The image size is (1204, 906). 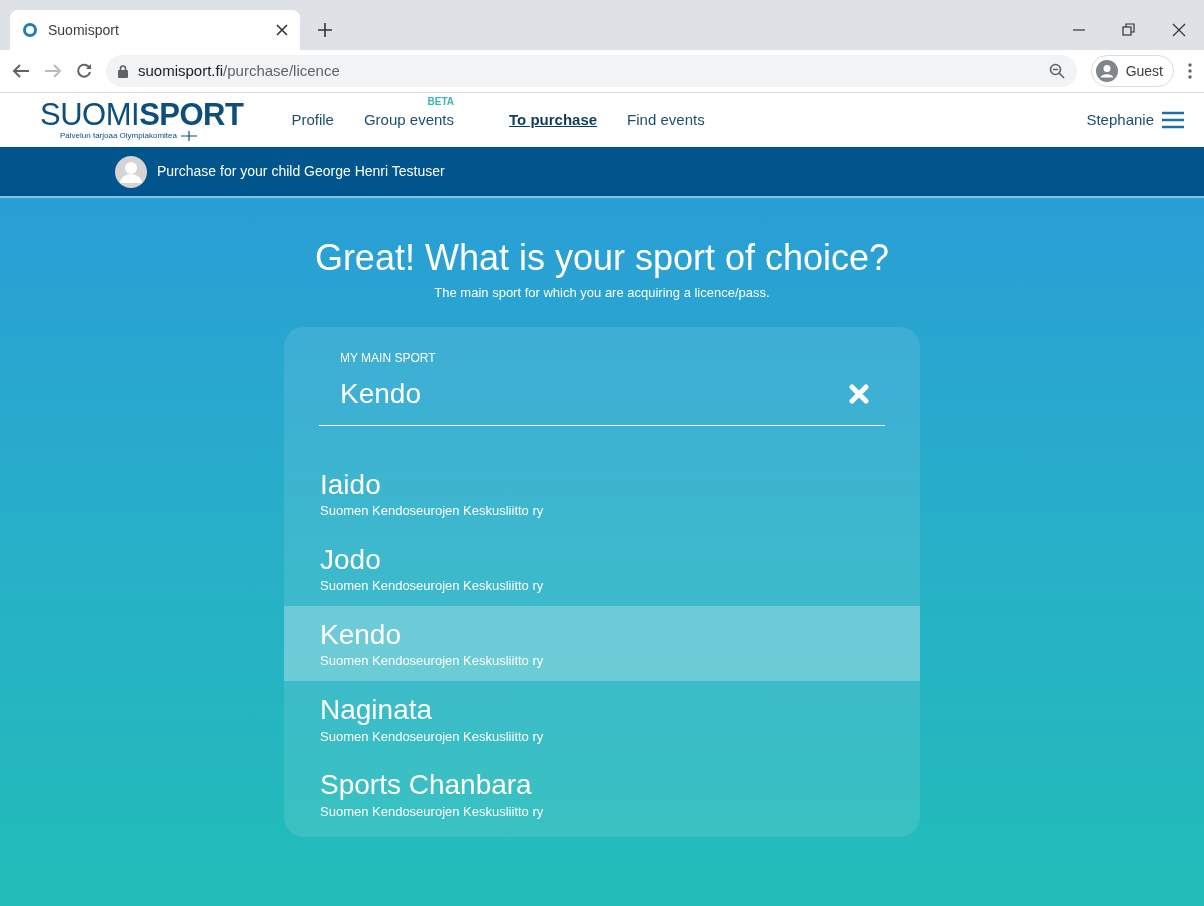 What do you see at coordinates (188, 135) in the screenshot?
I see `cross-mark-icon` at bounding box center [188, 135].